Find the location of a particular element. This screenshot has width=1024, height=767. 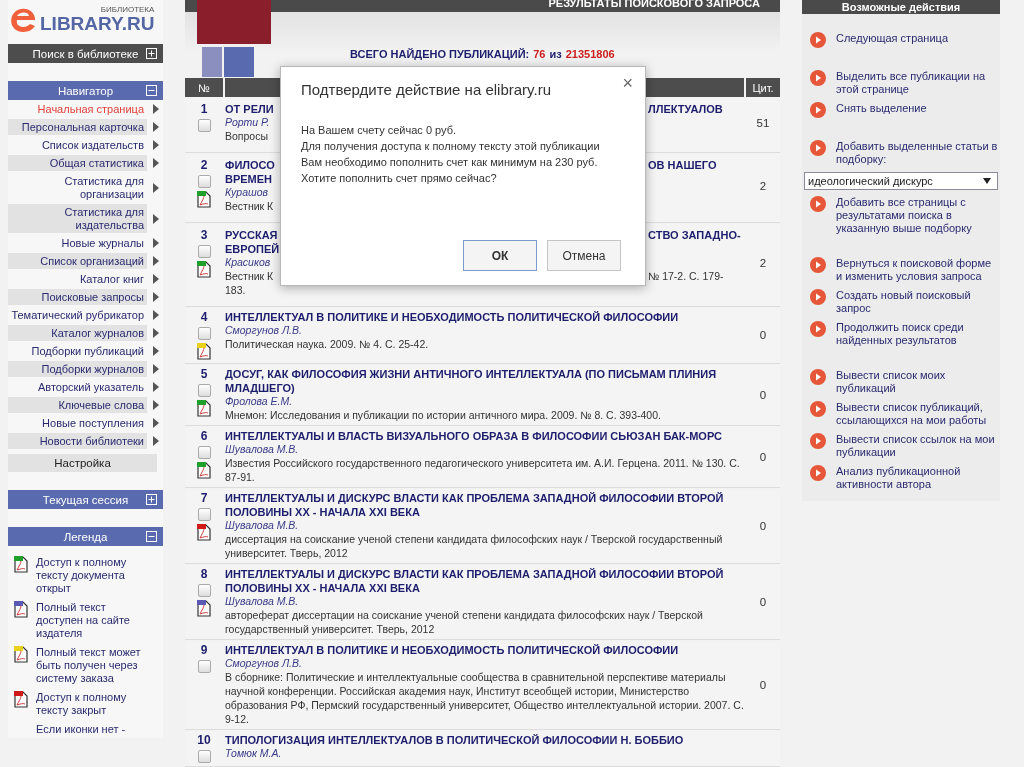

action-link: Вернуться к поисковой форме и изменить условия запроса is located at coordinates (918, 270).